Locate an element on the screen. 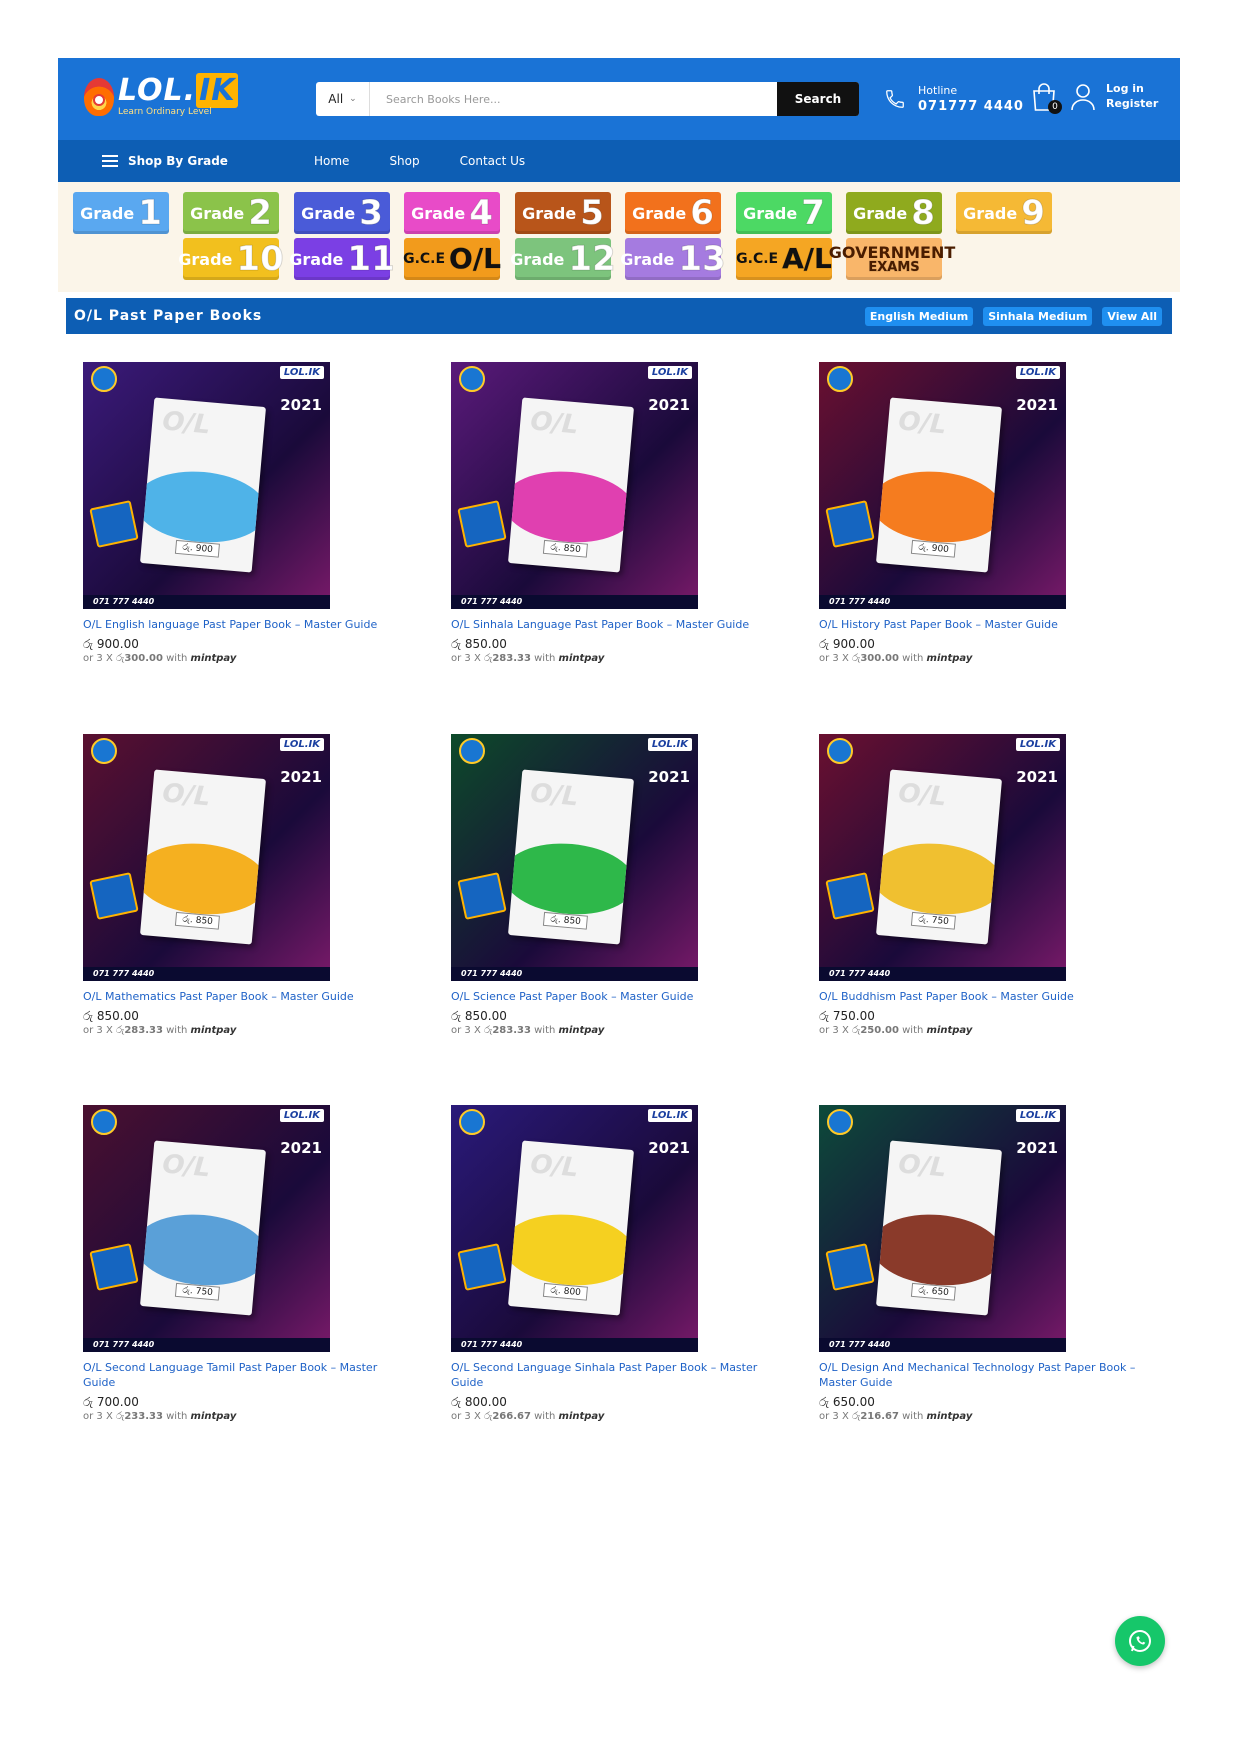 The width and height of the screenshot is (1240, 1745). new-edition-badge-icon is located at coordinates (114, 1267).